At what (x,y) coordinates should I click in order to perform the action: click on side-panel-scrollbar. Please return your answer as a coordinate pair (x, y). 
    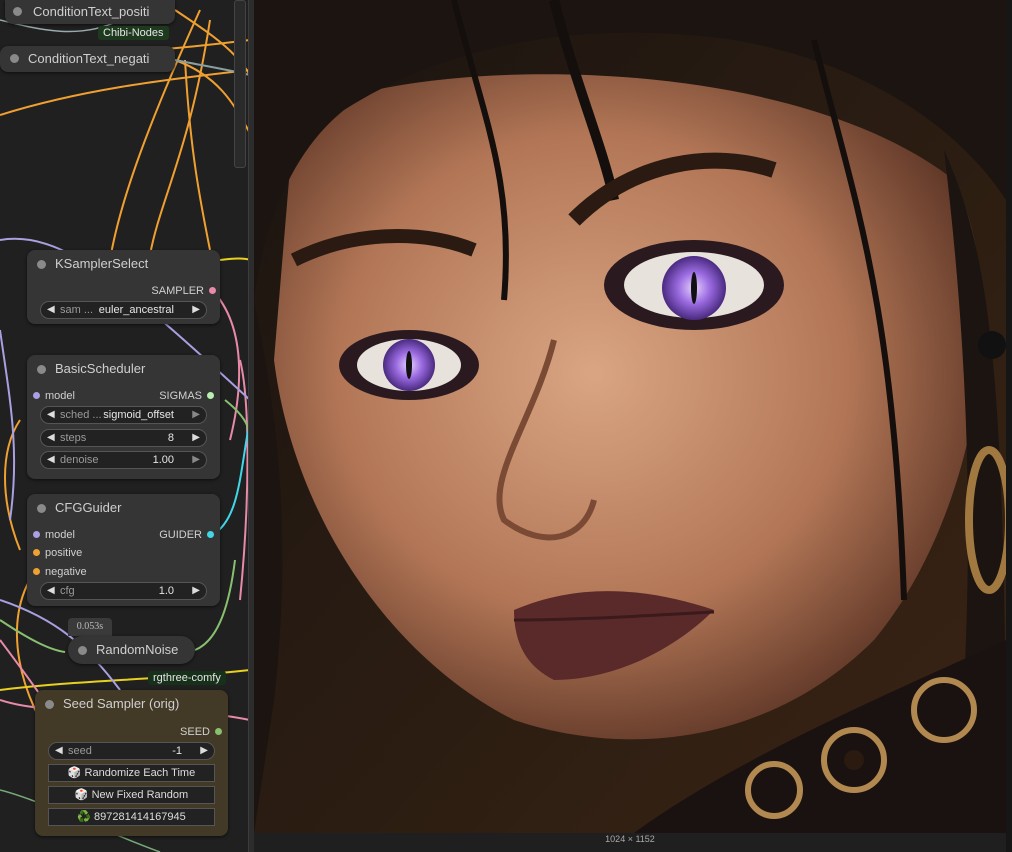
    Looking at the image, I should click on (240, 84).